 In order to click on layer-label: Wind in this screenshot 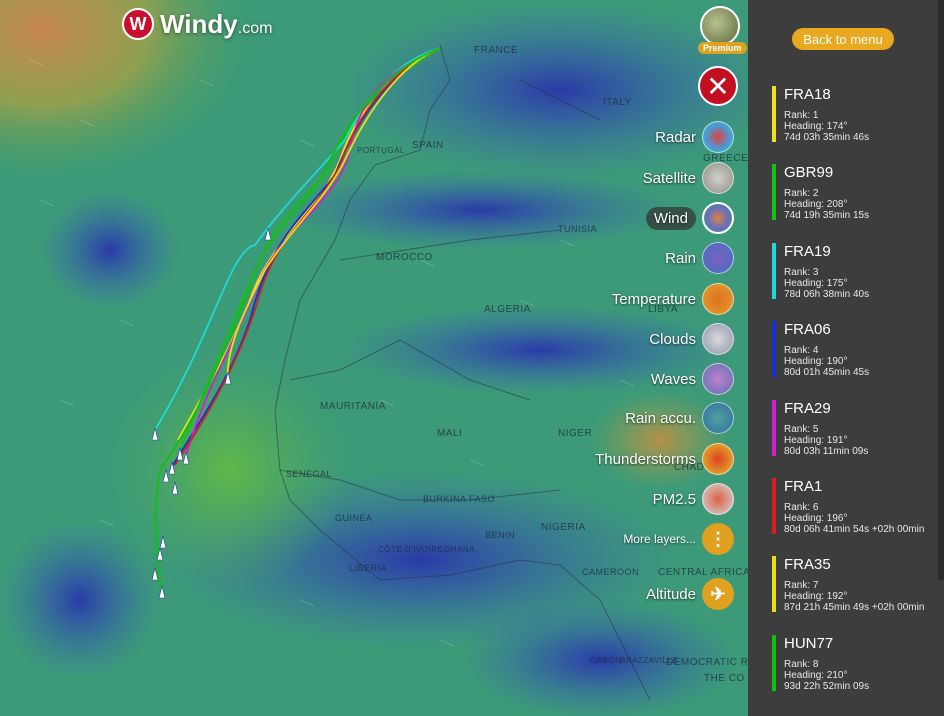, I will do `click(670, 218)`.